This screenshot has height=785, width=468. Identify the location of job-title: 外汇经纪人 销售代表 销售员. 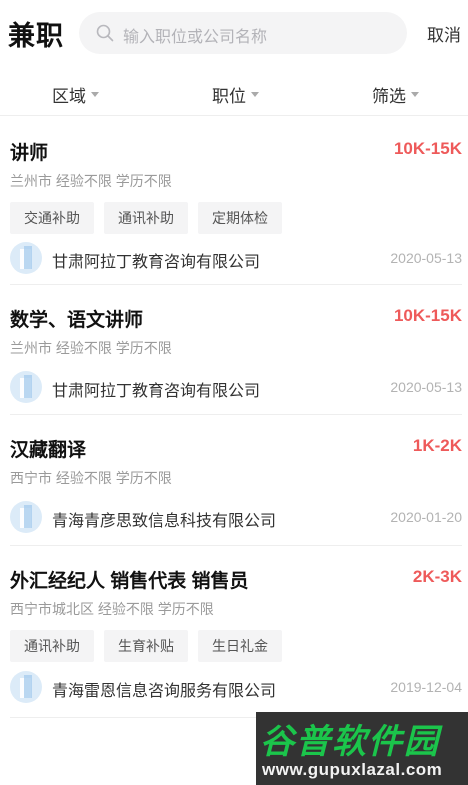
(129, 581).